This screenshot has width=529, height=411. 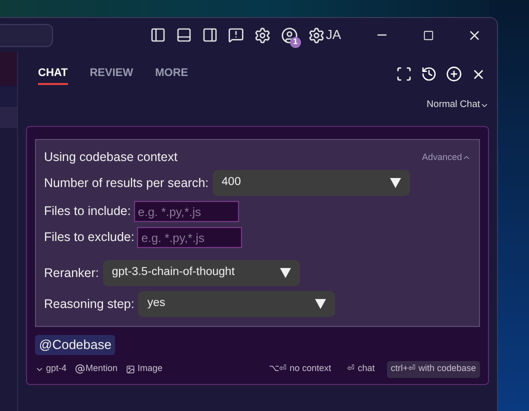 What do you see at coordinates (87, 211) in the screenshot?
I see `field-label: Files to include:` at bounding box center [87, 211].